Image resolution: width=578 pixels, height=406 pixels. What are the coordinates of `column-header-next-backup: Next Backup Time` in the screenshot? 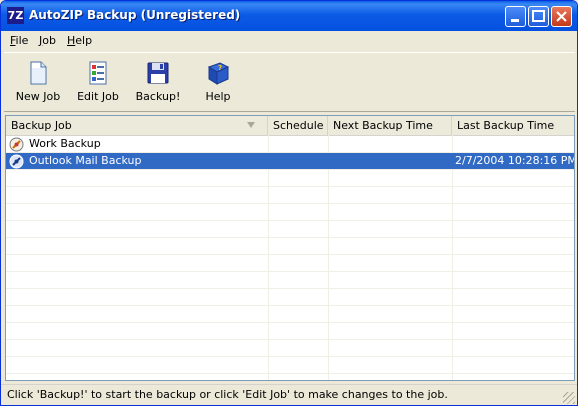 It's located at (390, 125).